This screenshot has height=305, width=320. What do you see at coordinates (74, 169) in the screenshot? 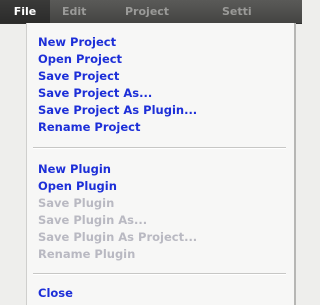
I see `menu-item-new-plugin: New Plugin` at bounding box center [74, 169].